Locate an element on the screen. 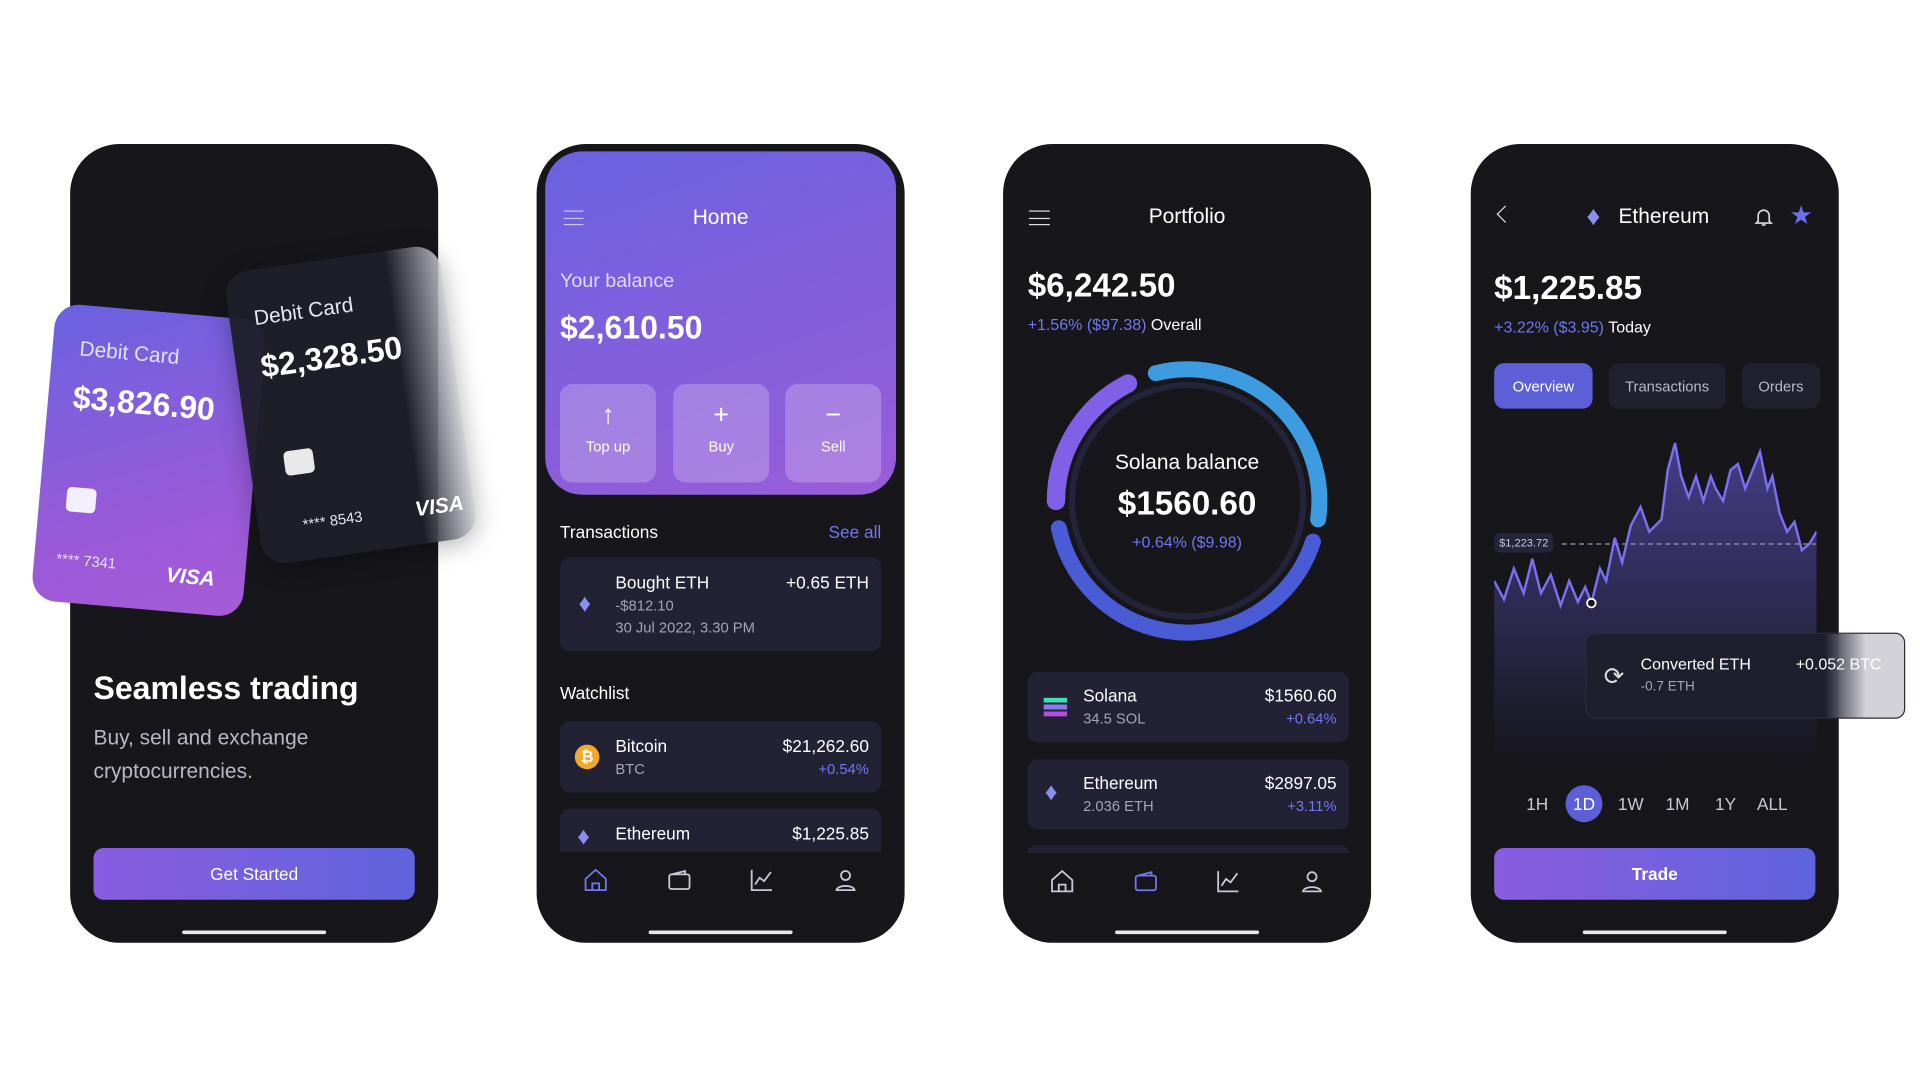 The image size is (1920, 1081). debit-card-back: Debit Card $2,328.50 **** 8543 VISA is located at coordinates (350, 405).